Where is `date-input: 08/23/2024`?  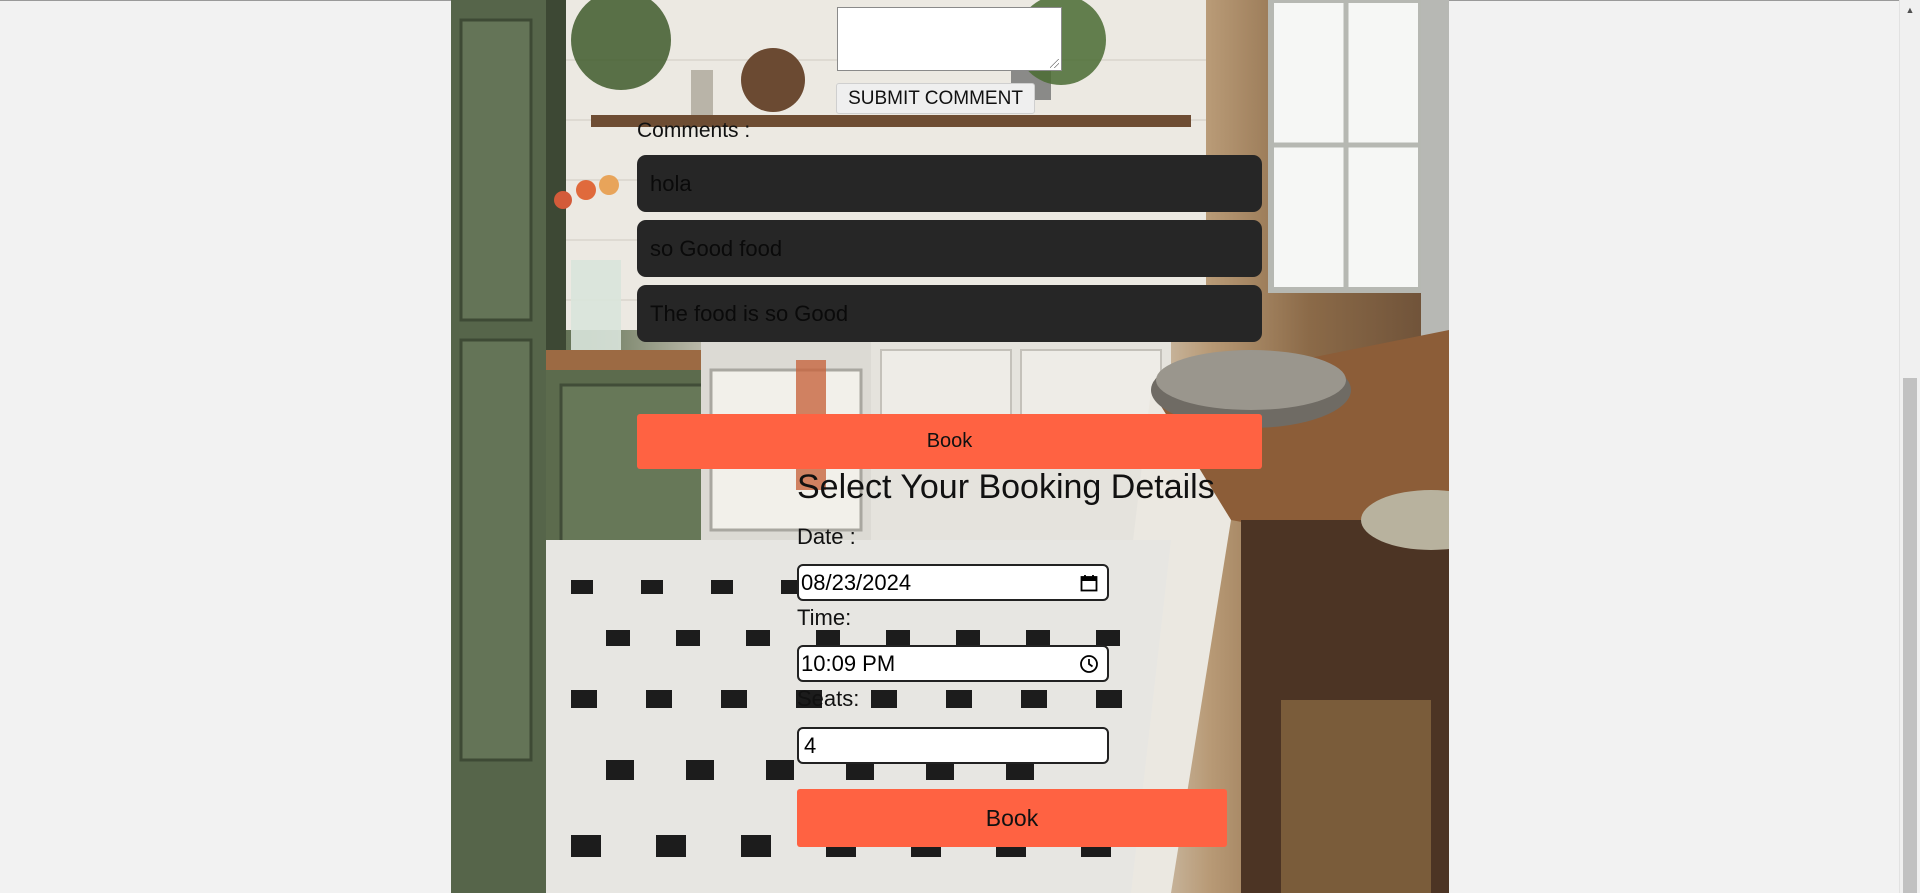 date-input: 08/23/2024 is located at coordinates (953, 582).